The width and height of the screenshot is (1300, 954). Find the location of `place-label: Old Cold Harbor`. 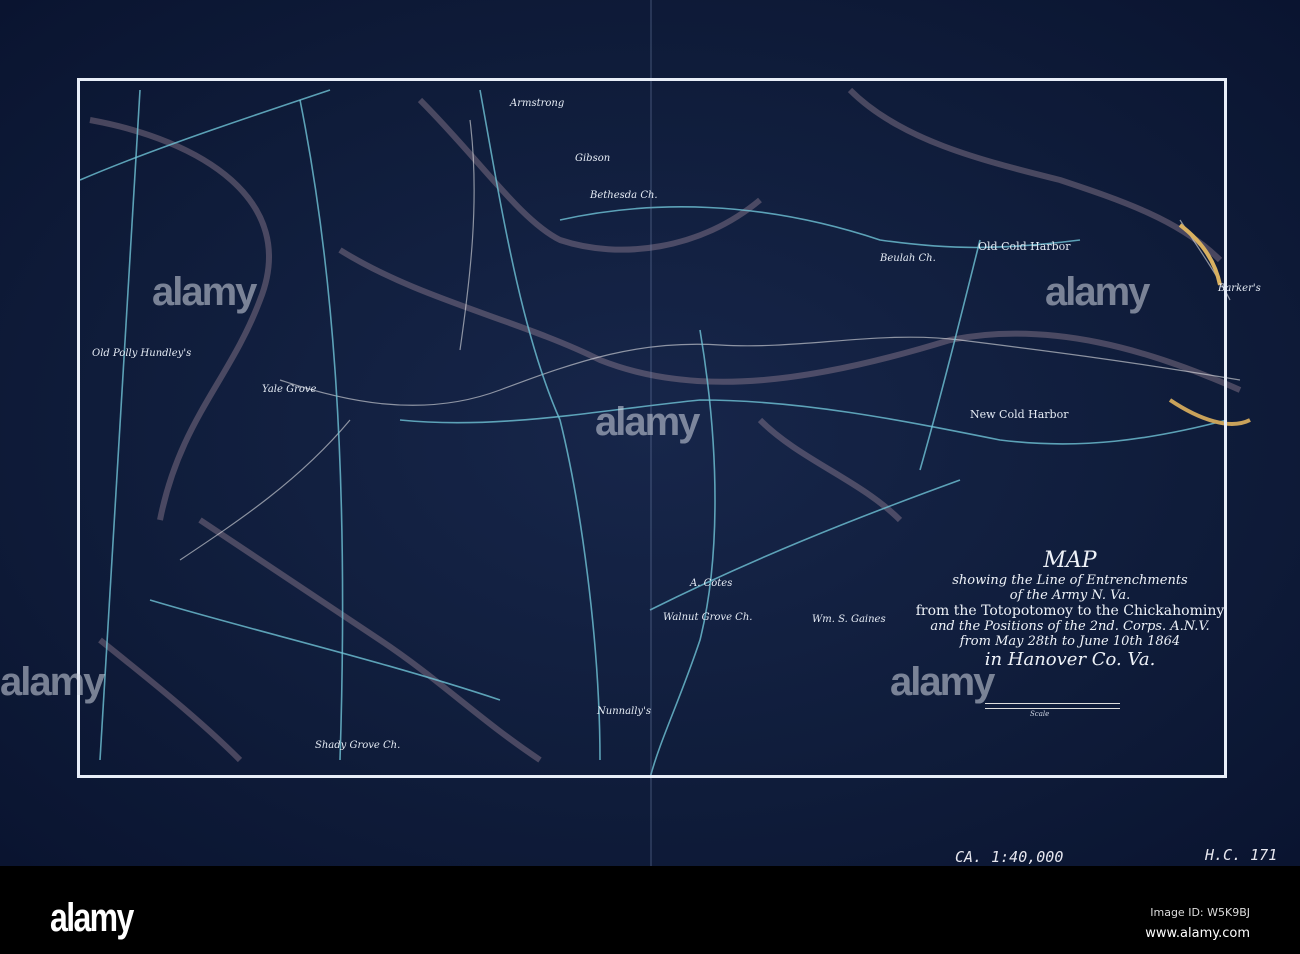

place-label: Old Cold Harbor is located at coordinates (1024, 246).